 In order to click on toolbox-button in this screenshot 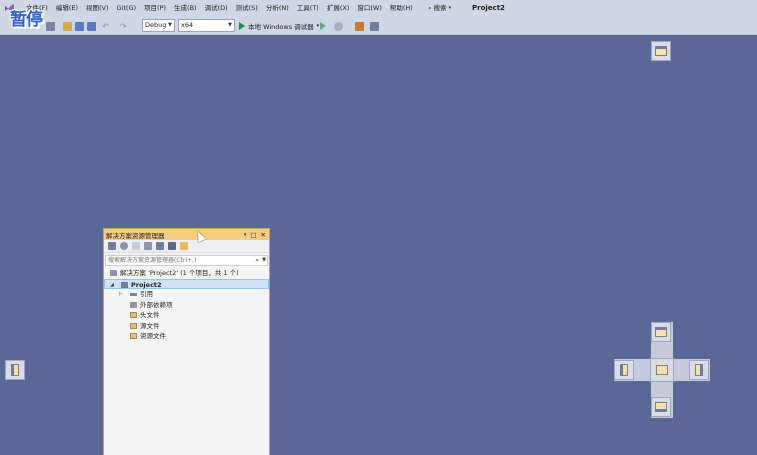, I will do `click(359, 26)`.